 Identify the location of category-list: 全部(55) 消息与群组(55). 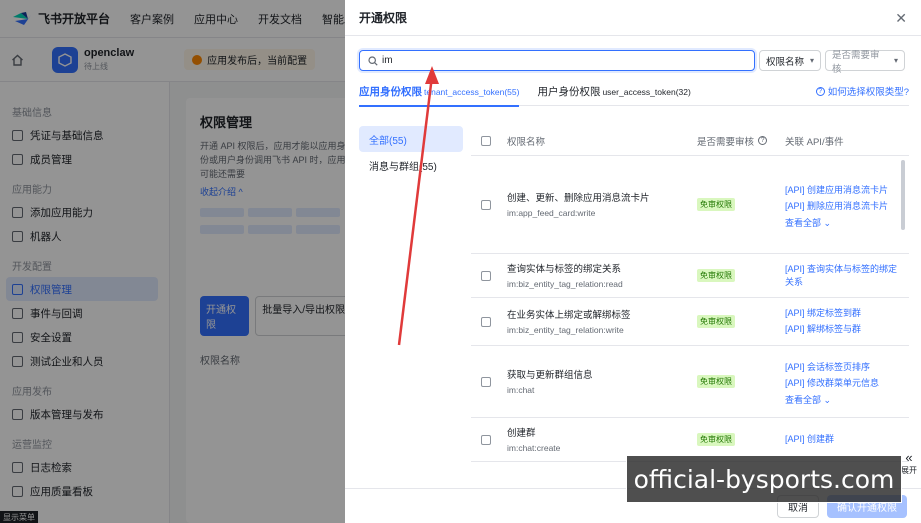
(411, 152).